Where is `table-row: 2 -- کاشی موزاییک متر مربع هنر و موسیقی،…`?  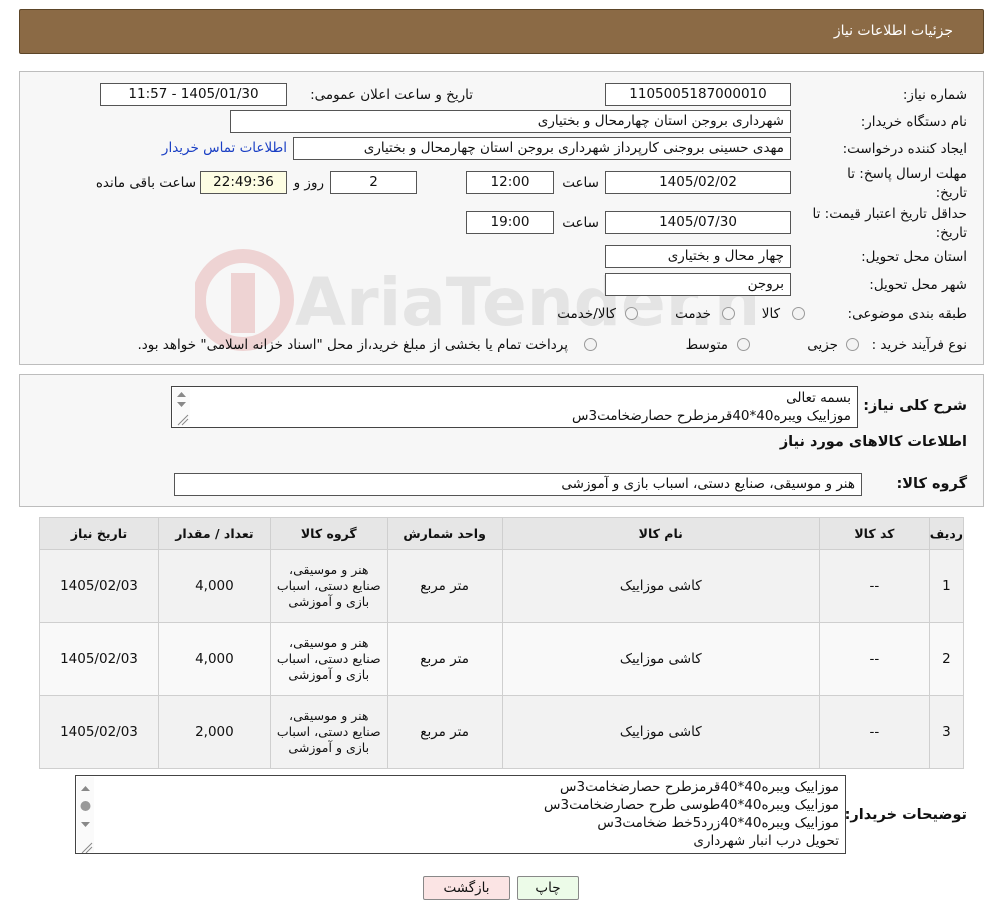 table-row: 2 -- کاشی موزاییک متر مربع هنر و موسیقی،… is located at coordinates (502, 659).